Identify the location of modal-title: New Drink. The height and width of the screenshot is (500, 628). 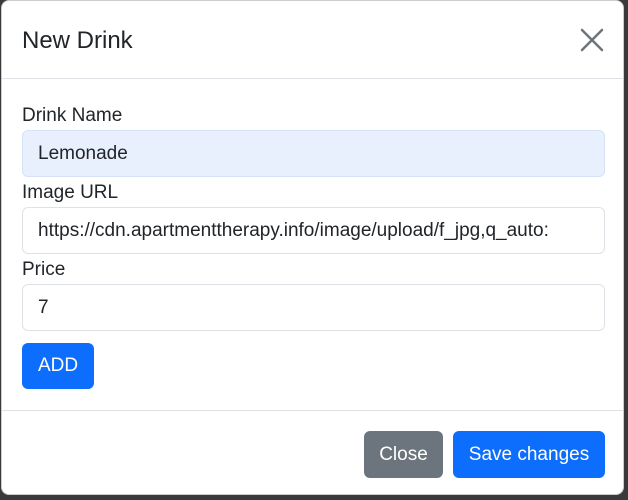
(77, 40).